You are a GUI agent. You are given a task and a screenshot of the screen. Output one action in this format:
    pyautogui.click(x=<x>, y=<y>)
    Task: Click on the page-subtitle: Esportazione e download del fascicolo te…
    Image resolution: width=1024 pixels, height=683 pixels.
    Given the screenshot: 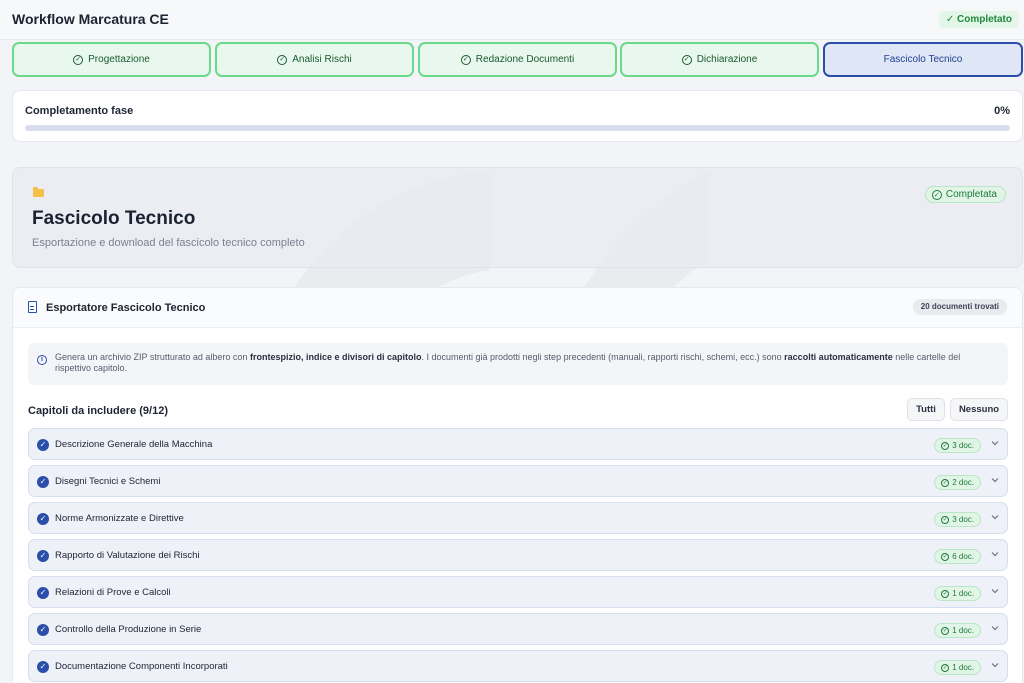 What is the action you would take?
    pyautogui.click(x=168, y=243)
    